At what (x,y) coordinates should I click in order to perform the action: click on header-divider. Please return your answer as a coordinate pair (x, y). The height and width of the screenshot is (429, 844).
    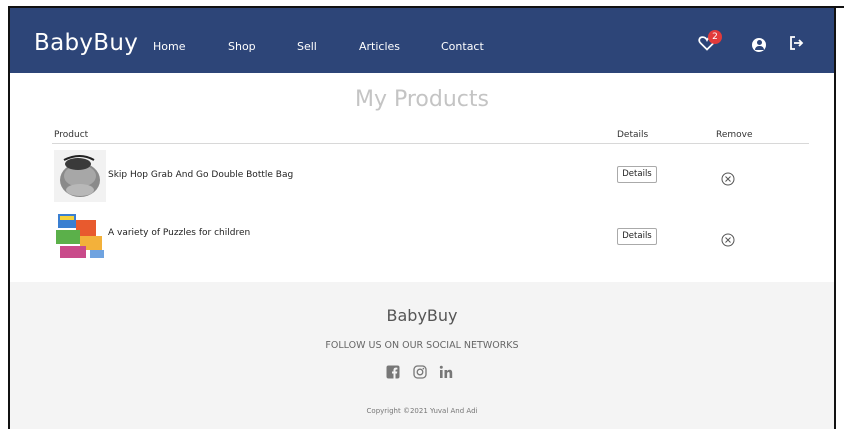
    Looking at the image, I should click on (430, 143).